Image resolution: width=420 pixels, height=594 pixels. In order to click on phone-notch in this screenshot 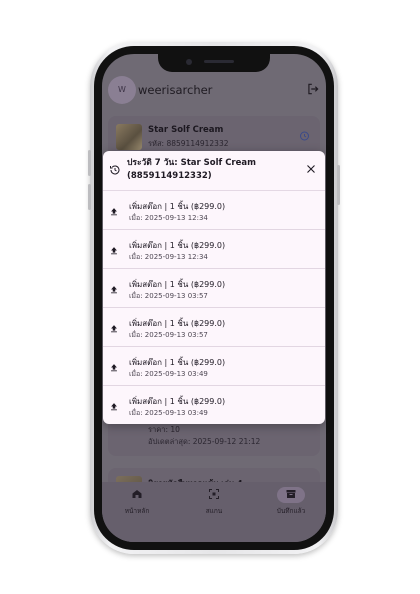, I will do `click(214, 62)`.